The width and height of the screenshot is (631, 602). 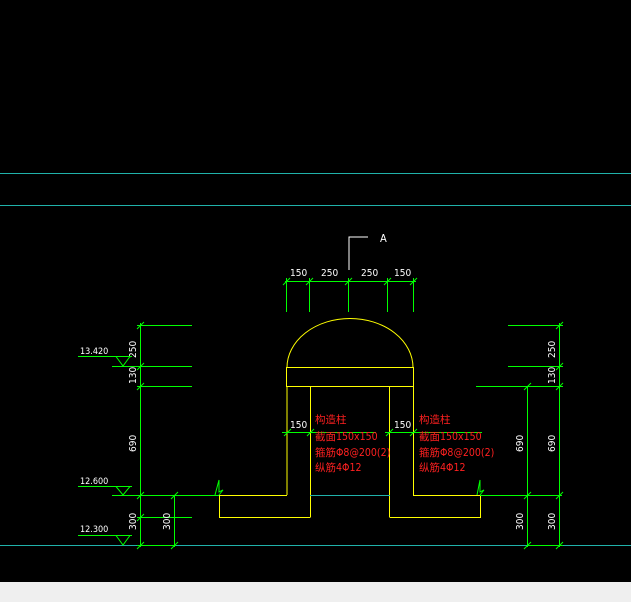 What do you see at coordinates (352, 443) in the screenshot?
I see `left-column-note: 构造柱 截面150x150 箍筋Φ8@200(2) 纵筋4Φ12` at bounding box center [352, 443].